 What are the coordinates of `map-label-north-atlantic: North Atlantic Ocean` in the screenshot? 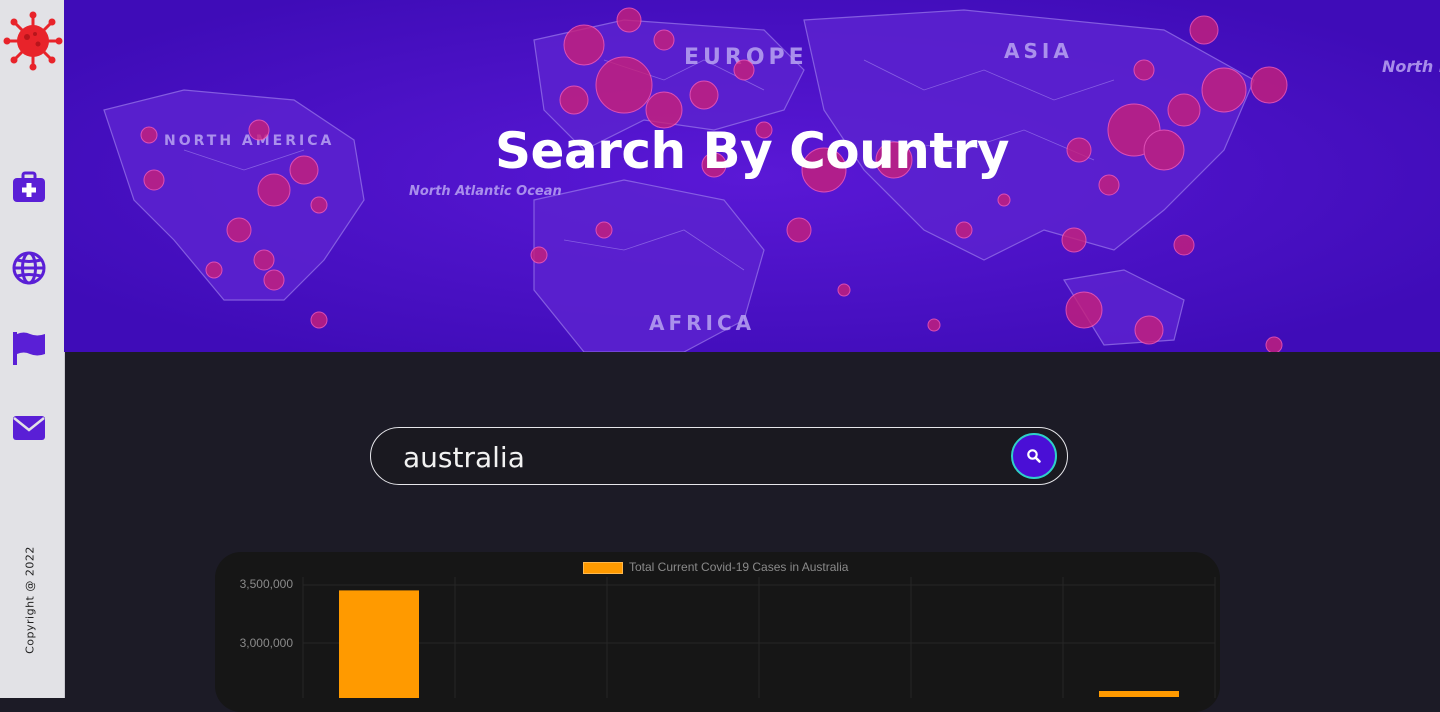 It's located at (485, 191).